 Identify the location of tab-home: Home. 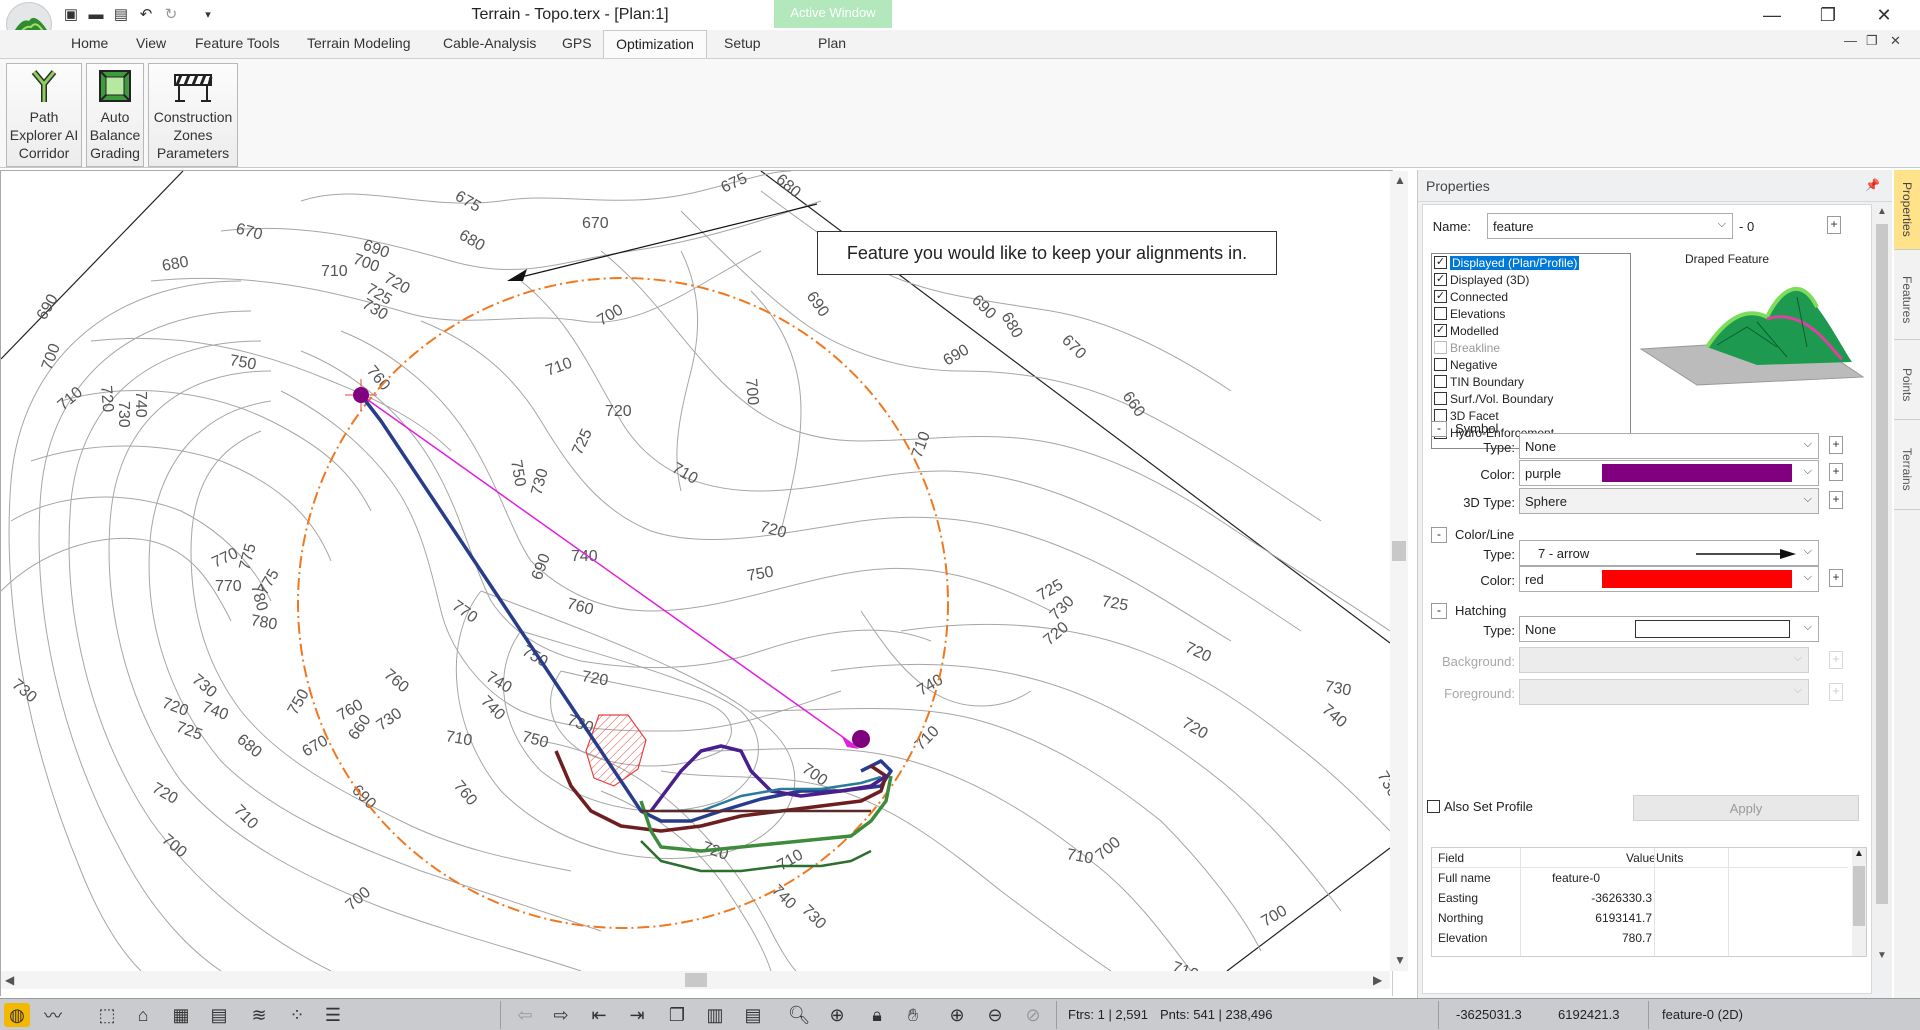
(89, 43).